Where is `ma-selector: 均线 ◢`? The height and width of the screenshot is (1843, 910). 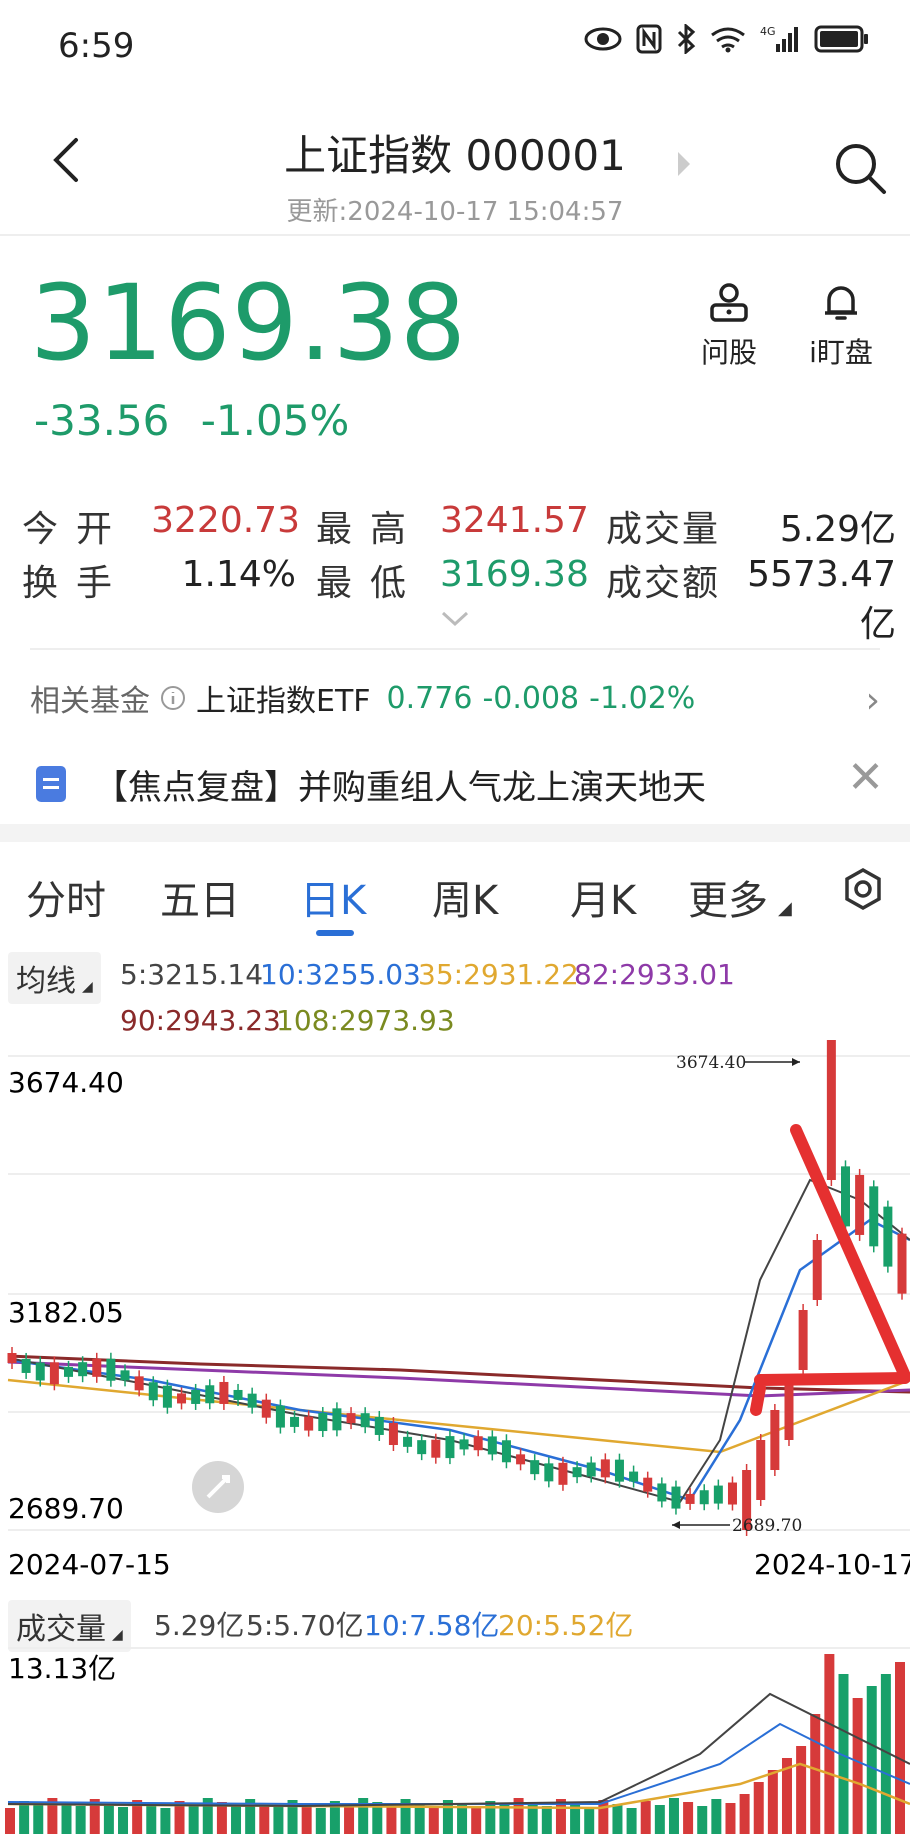
ma-selector: 均线 ◢ is located at coordinates (54, 978).